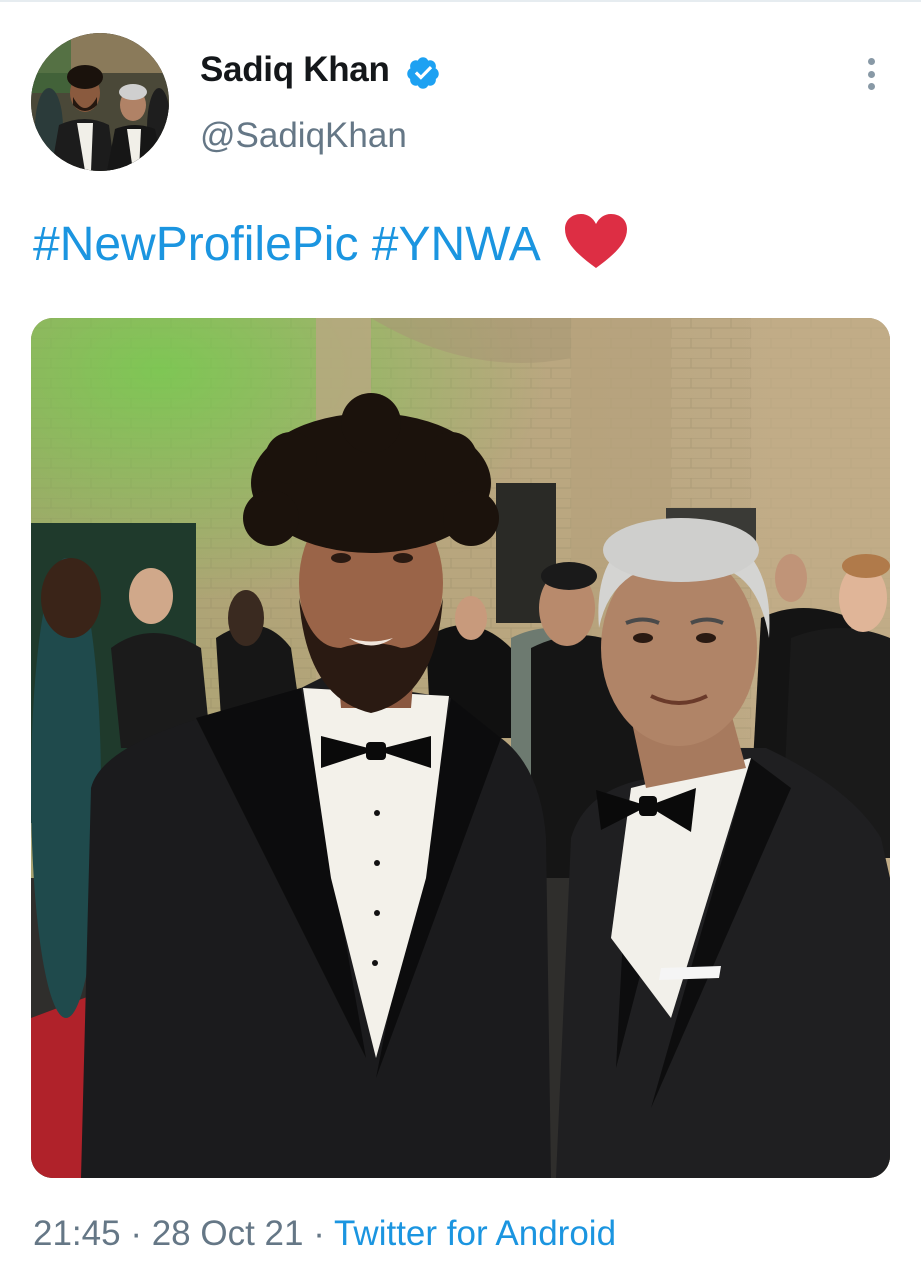  I want to click on verified-badge-icon, so click(423, 73).